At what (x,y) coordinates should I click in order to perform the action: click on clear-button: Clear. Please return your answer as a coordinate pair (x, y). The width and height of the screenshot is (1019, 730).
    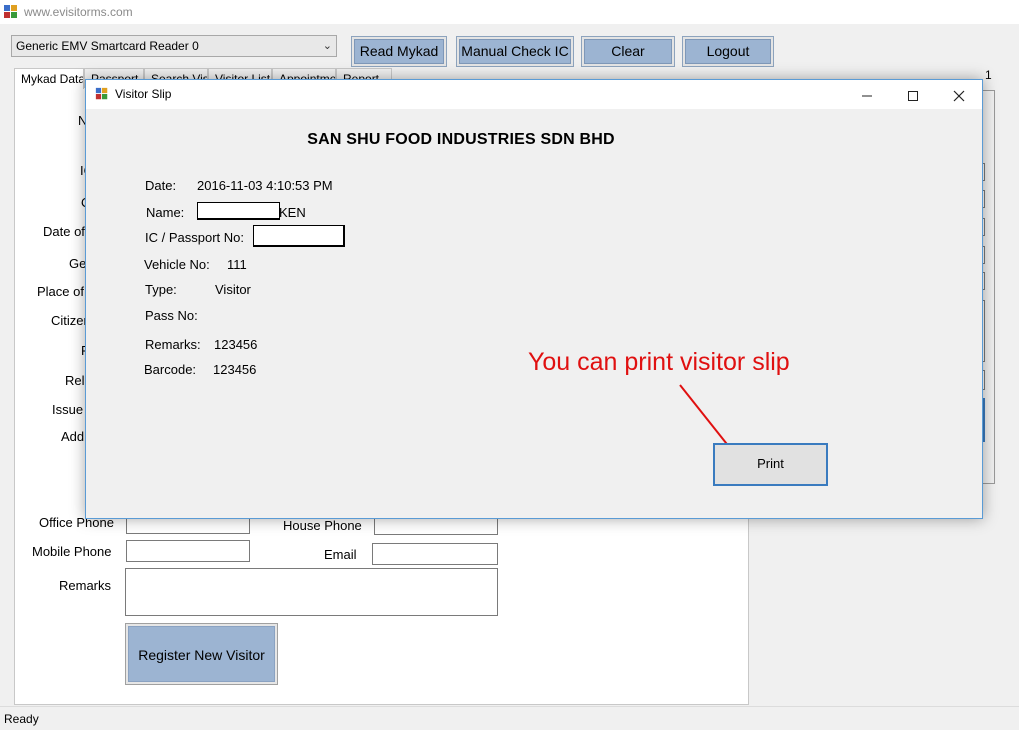
    Looking at the image, I should click on (628, 51).